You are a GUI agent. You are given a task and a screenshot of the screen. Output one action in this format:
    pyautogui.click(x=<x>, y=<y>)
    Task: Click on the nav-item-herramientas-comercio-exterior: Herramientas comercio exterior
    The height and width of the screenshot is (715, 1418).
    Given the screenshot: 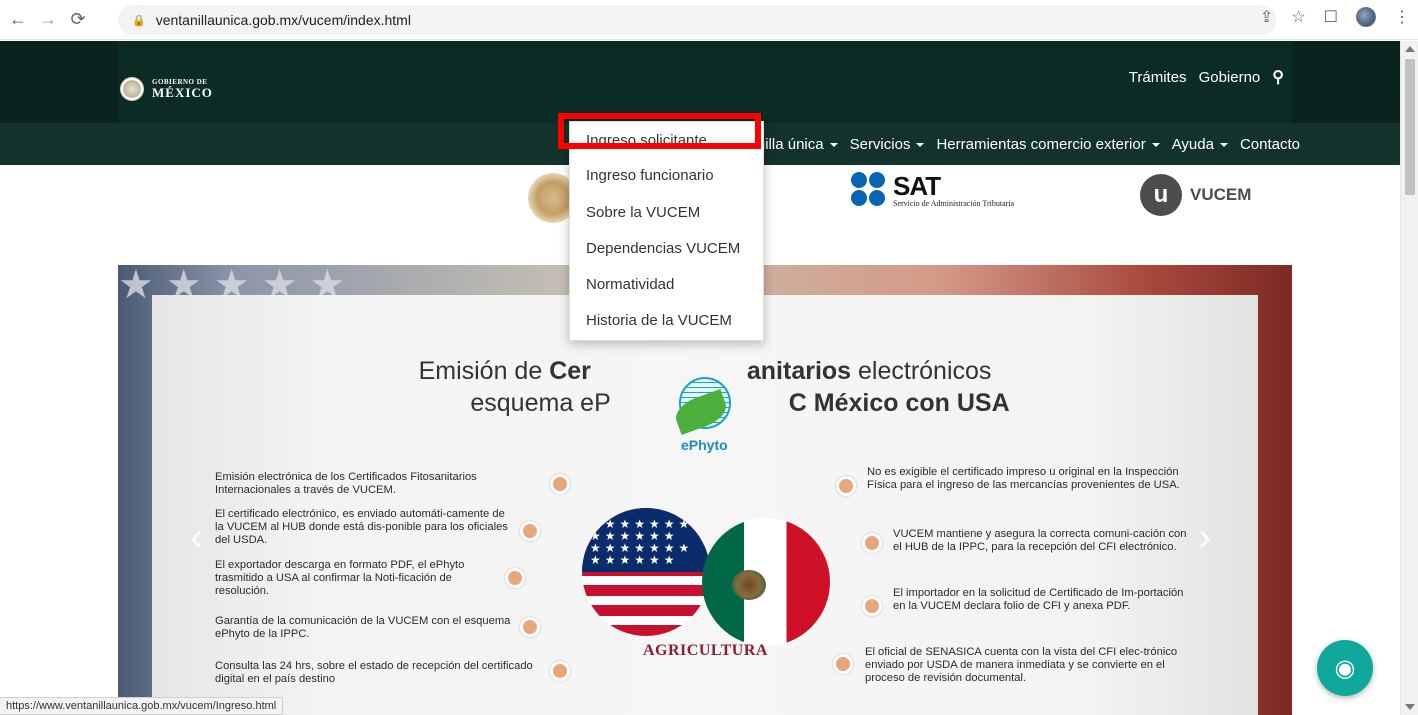 What is the action you would take?
    pyautogui.click(x=1048, y=144)
    